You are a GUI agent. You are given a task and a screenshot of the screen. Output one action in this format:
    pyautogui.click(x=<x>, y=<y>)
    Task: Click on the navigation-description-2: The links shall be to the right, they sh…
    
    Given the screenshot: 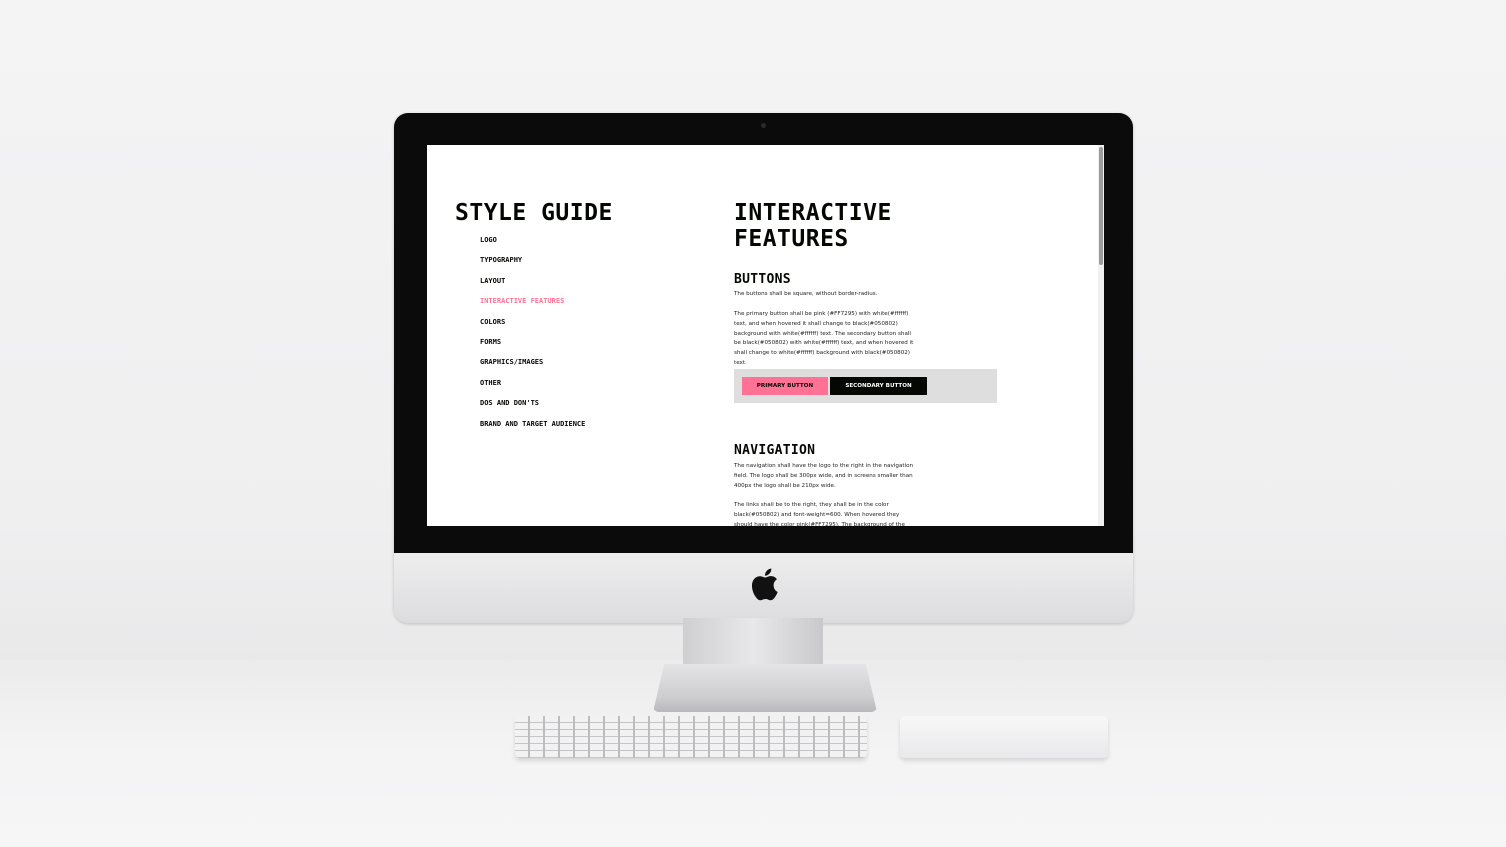 What is the action you would take?
    pyautogui.click(x=819, y=514)
    